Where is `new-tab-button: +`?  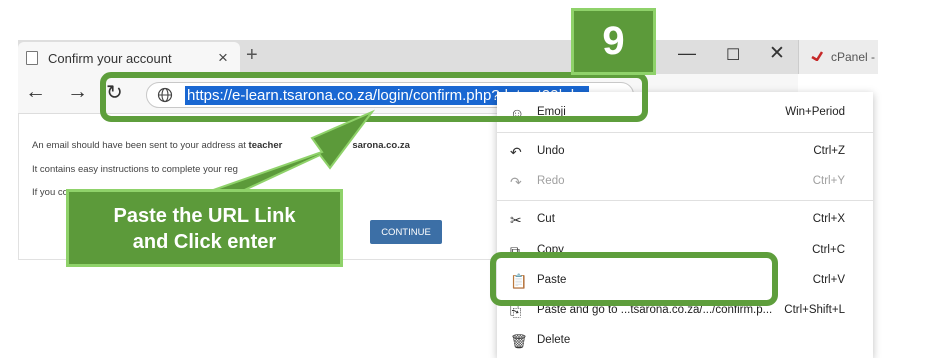 new-tab-button: + is located at coordinates (252, 55).